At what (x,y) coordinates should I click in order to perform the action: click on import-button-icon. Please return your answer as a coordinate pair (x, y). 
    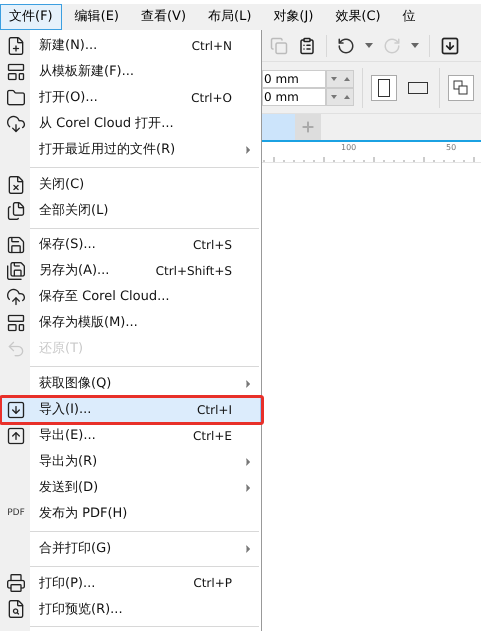
    Looking at the image, I should click on (450, 46).